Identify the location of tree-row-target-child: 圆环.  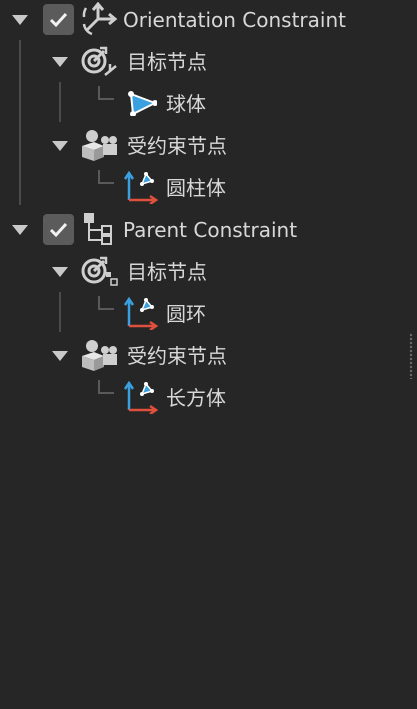
(200, 314).